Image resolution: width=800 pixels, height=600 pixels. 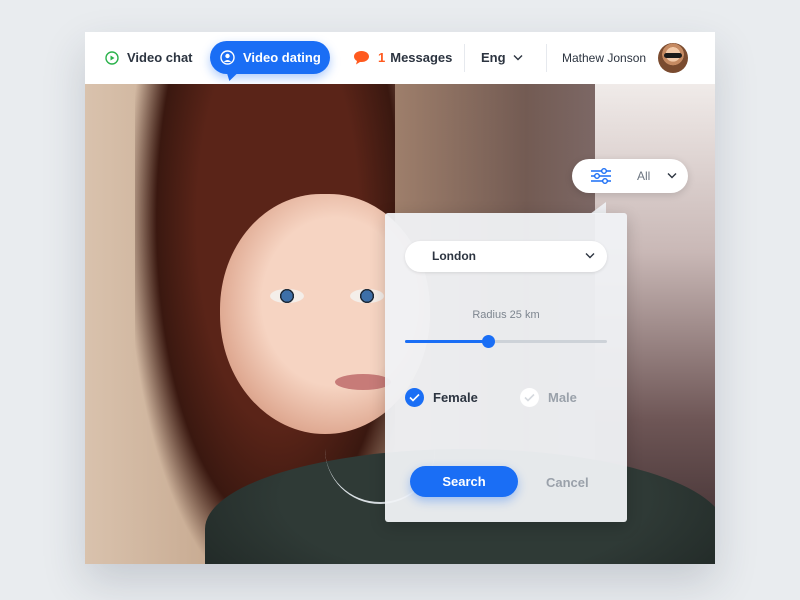 What do you see at coordinates (506, 315) in the screenshot?
I see `radius-label: Radius 25 km` at bounding box center [506, 315].